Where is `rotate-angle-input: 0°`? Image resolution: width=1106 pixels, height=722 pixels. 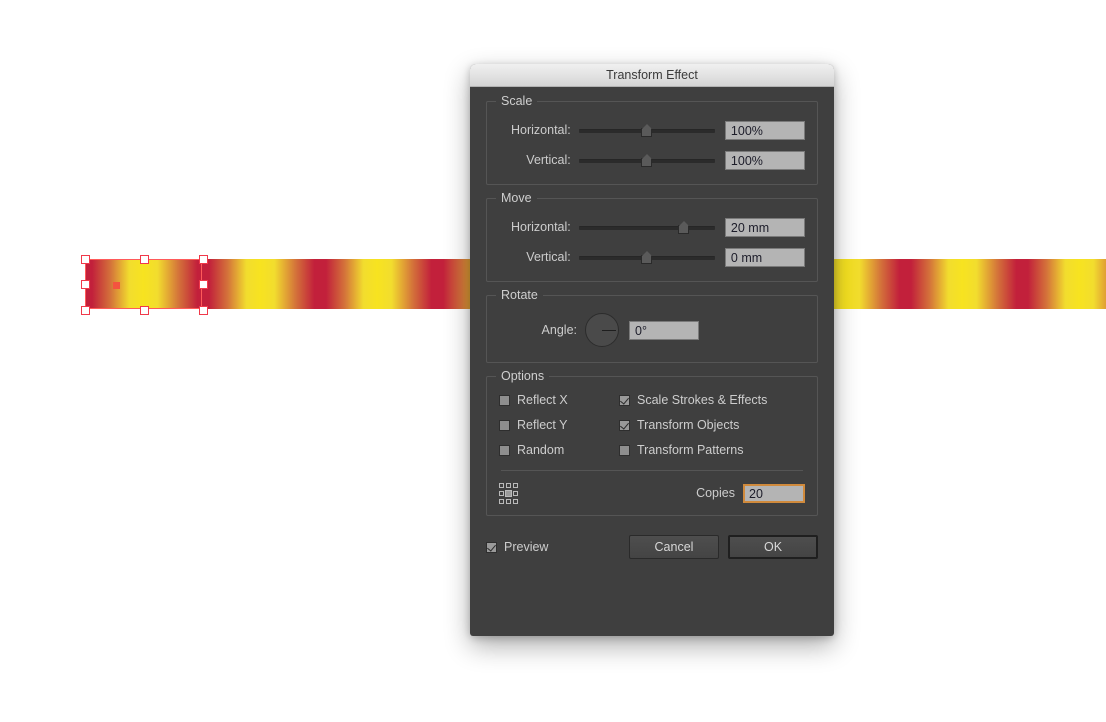
rotate-angle-input: 0° is located at coordinates (664, 330).